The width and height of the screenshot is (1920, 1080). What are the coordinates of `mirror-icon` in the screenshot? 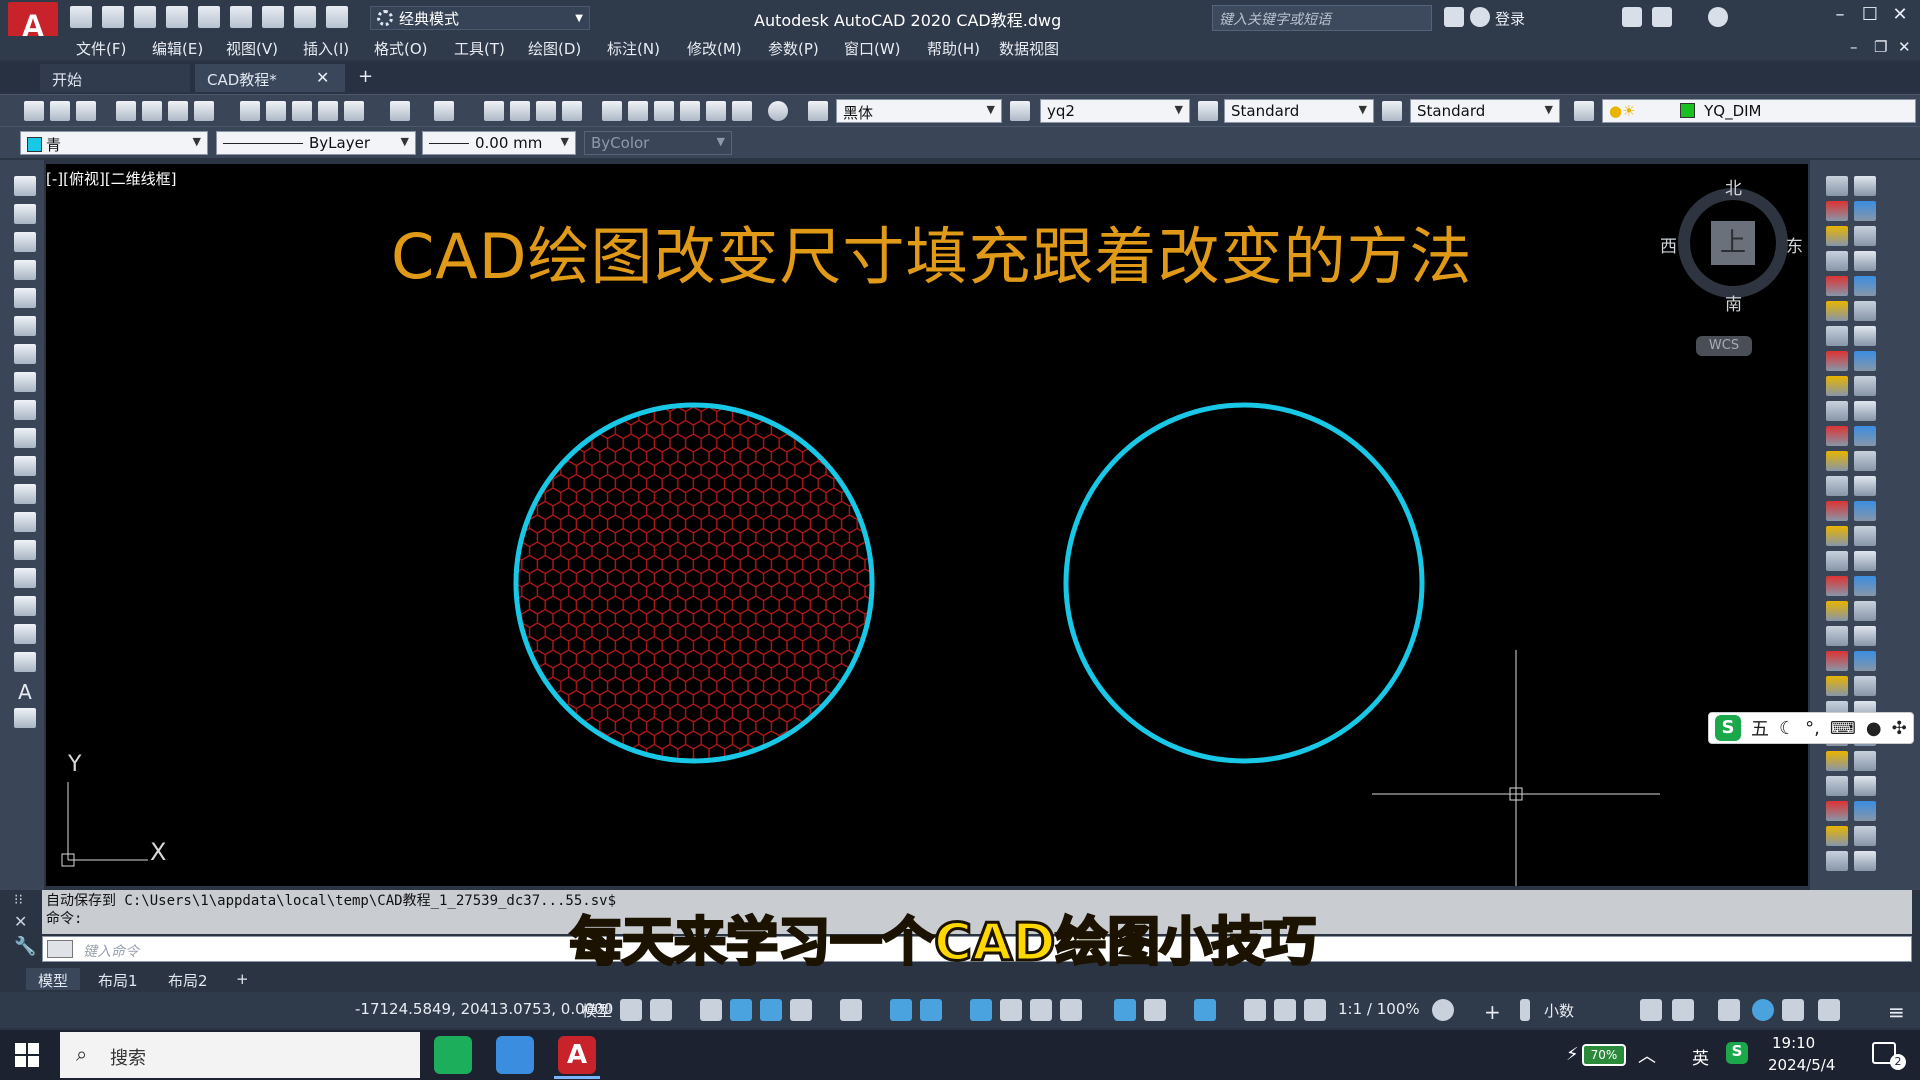 It's located at (1837, 211).